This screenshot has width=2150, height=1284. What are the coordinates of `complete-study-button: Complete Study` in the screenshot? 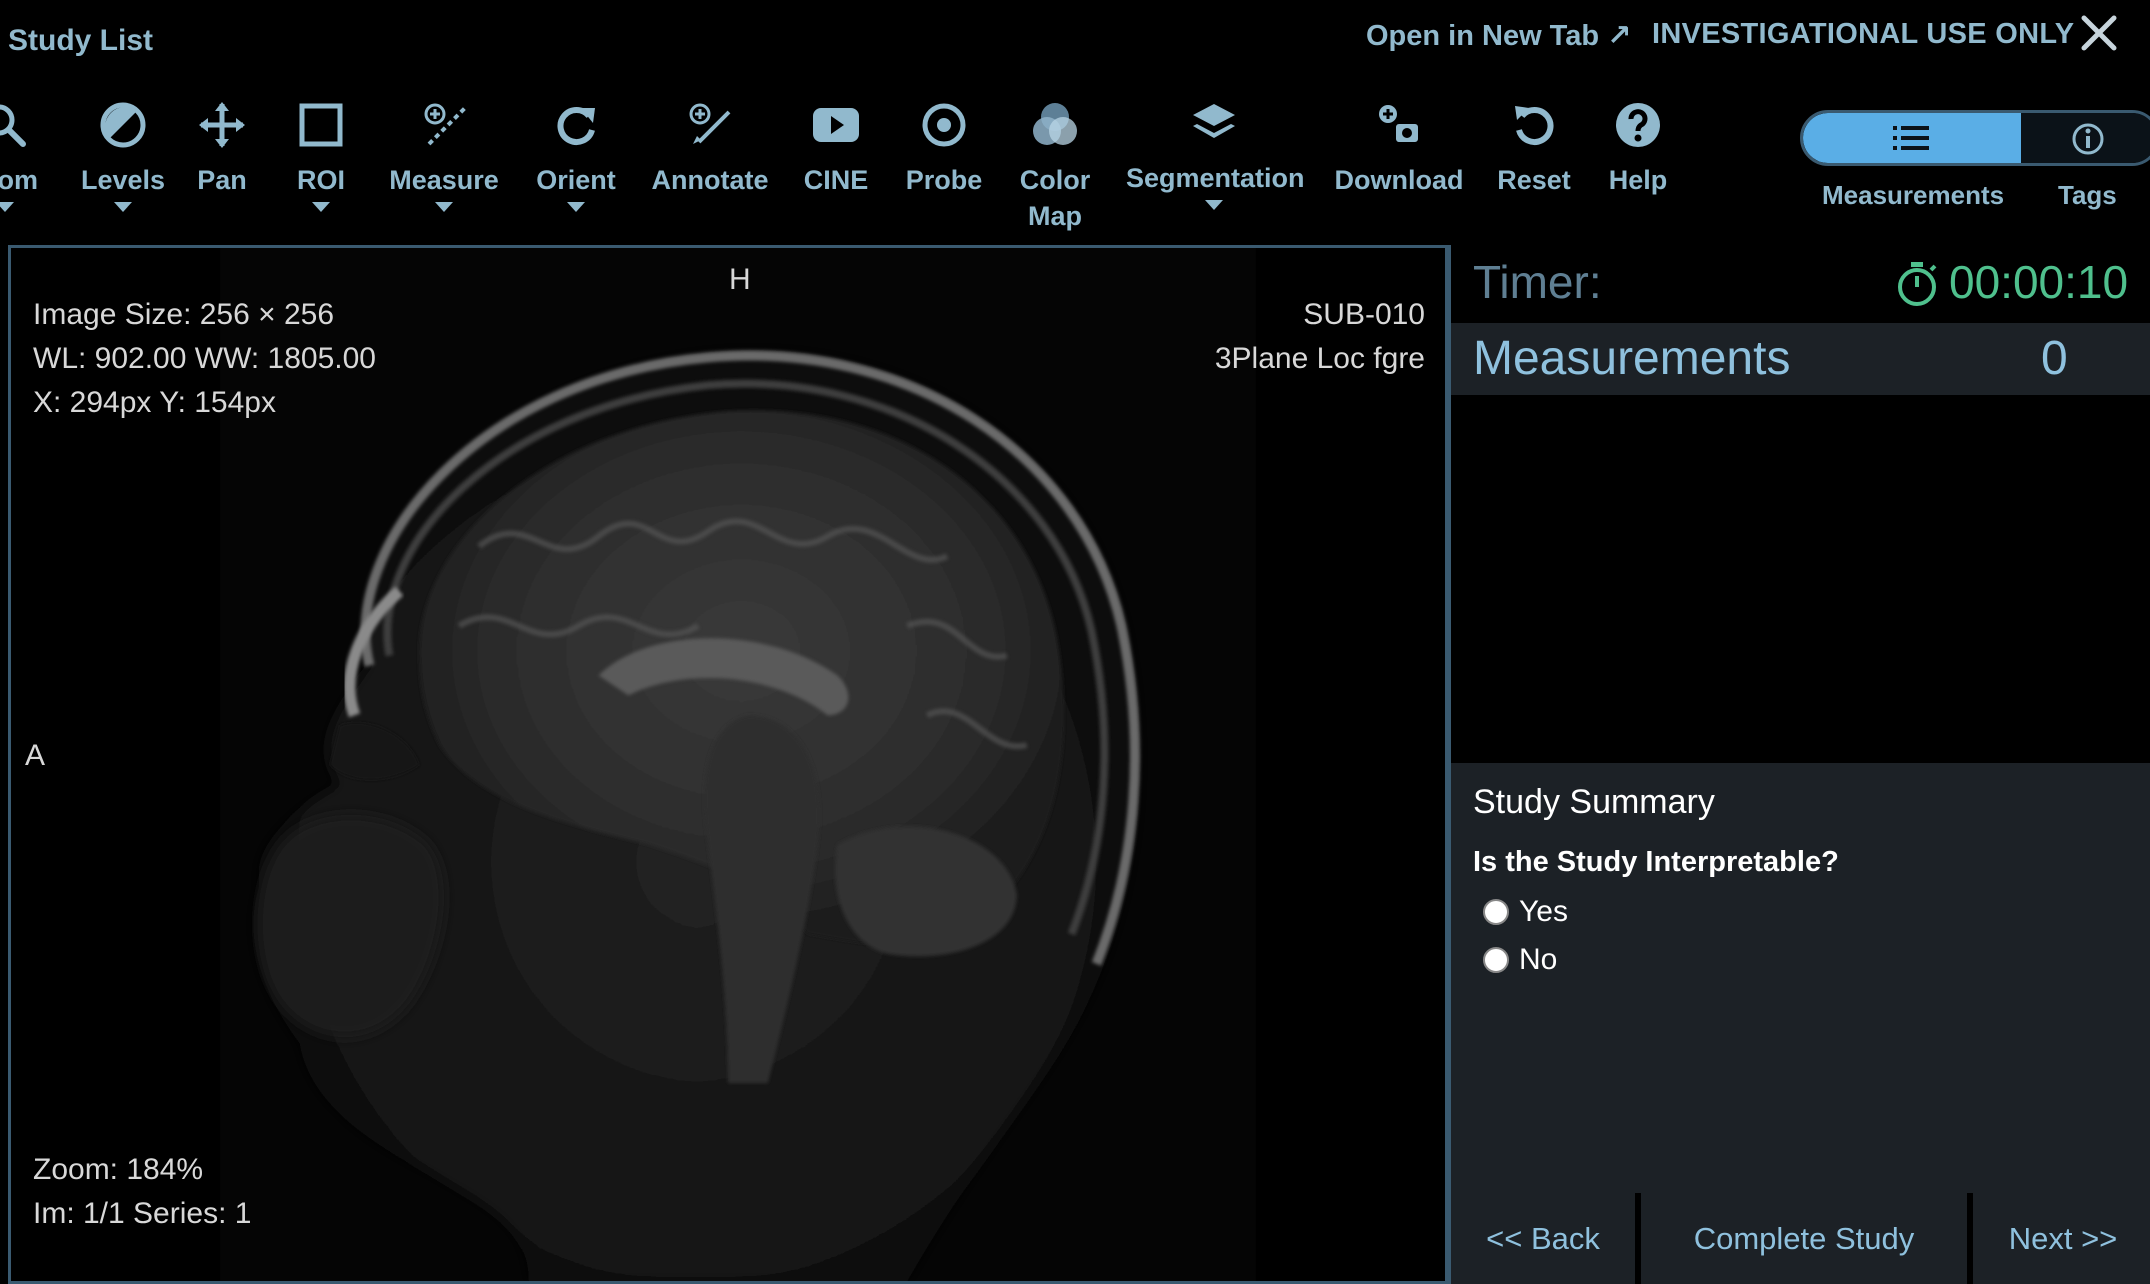 It's located at (1804, 1238).